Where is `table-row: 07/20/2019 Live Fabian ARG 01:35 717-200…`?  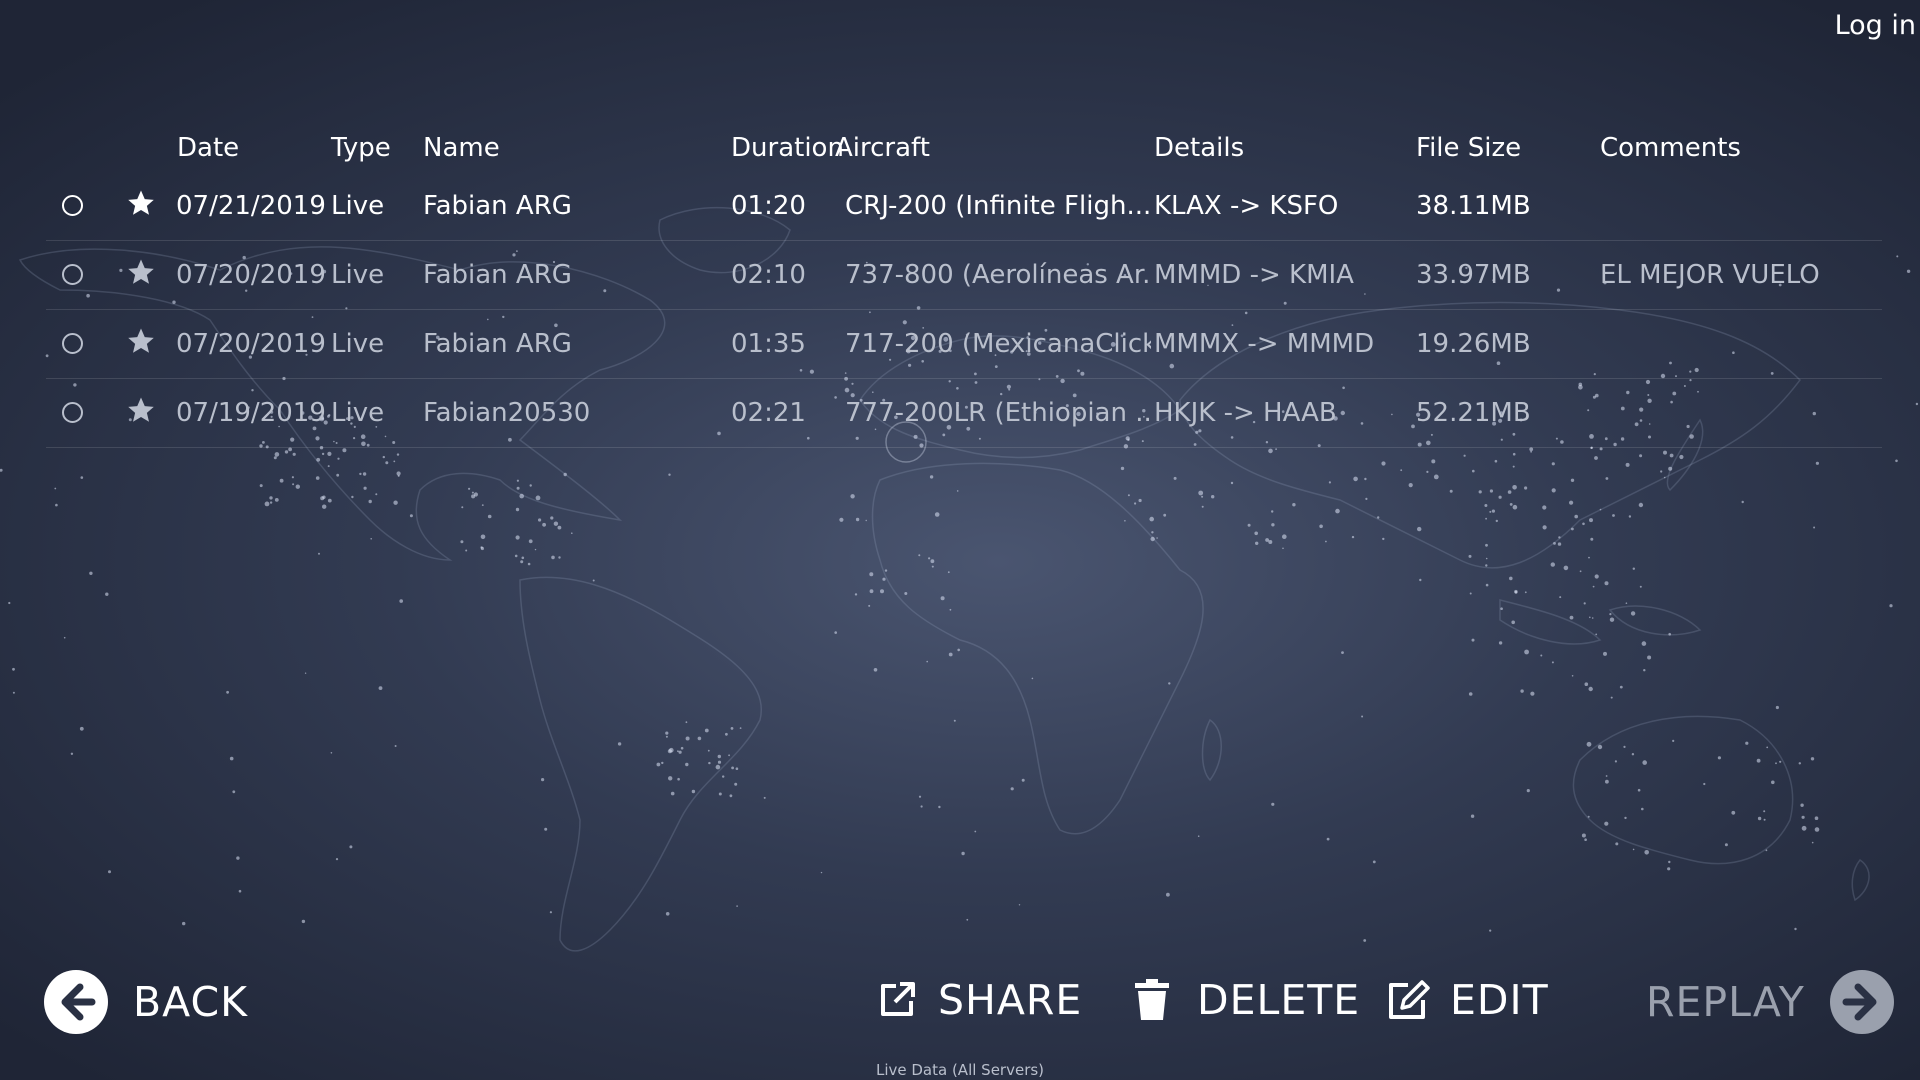 table-row: 07/20/2019 Live Fabian ARG 01:35 717-200… is located at coordinates (964, 344).